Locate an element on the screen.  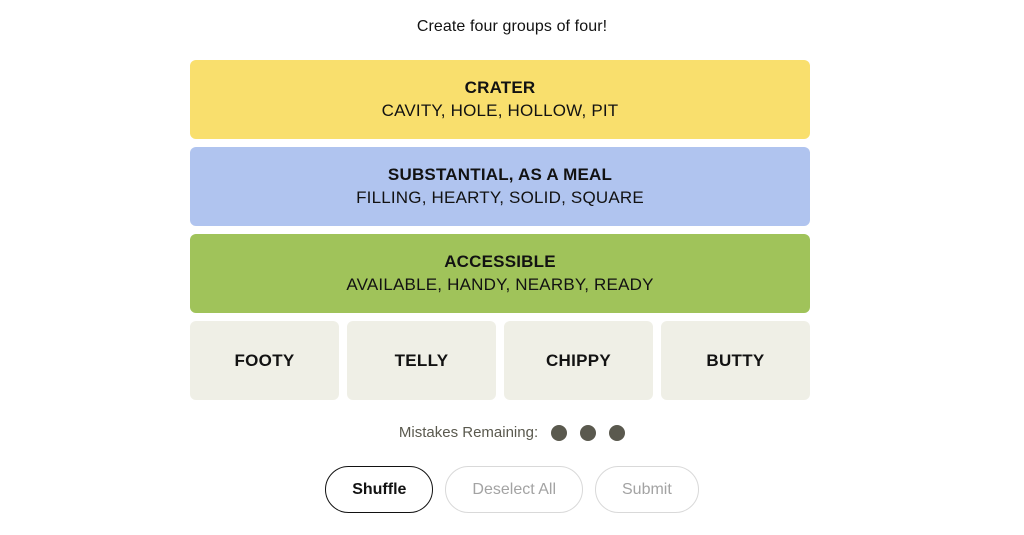
solved-group-yellow: CRATER CAVITY, HOLE, HOLLOW, PIT is located at coordinates (500, 99).